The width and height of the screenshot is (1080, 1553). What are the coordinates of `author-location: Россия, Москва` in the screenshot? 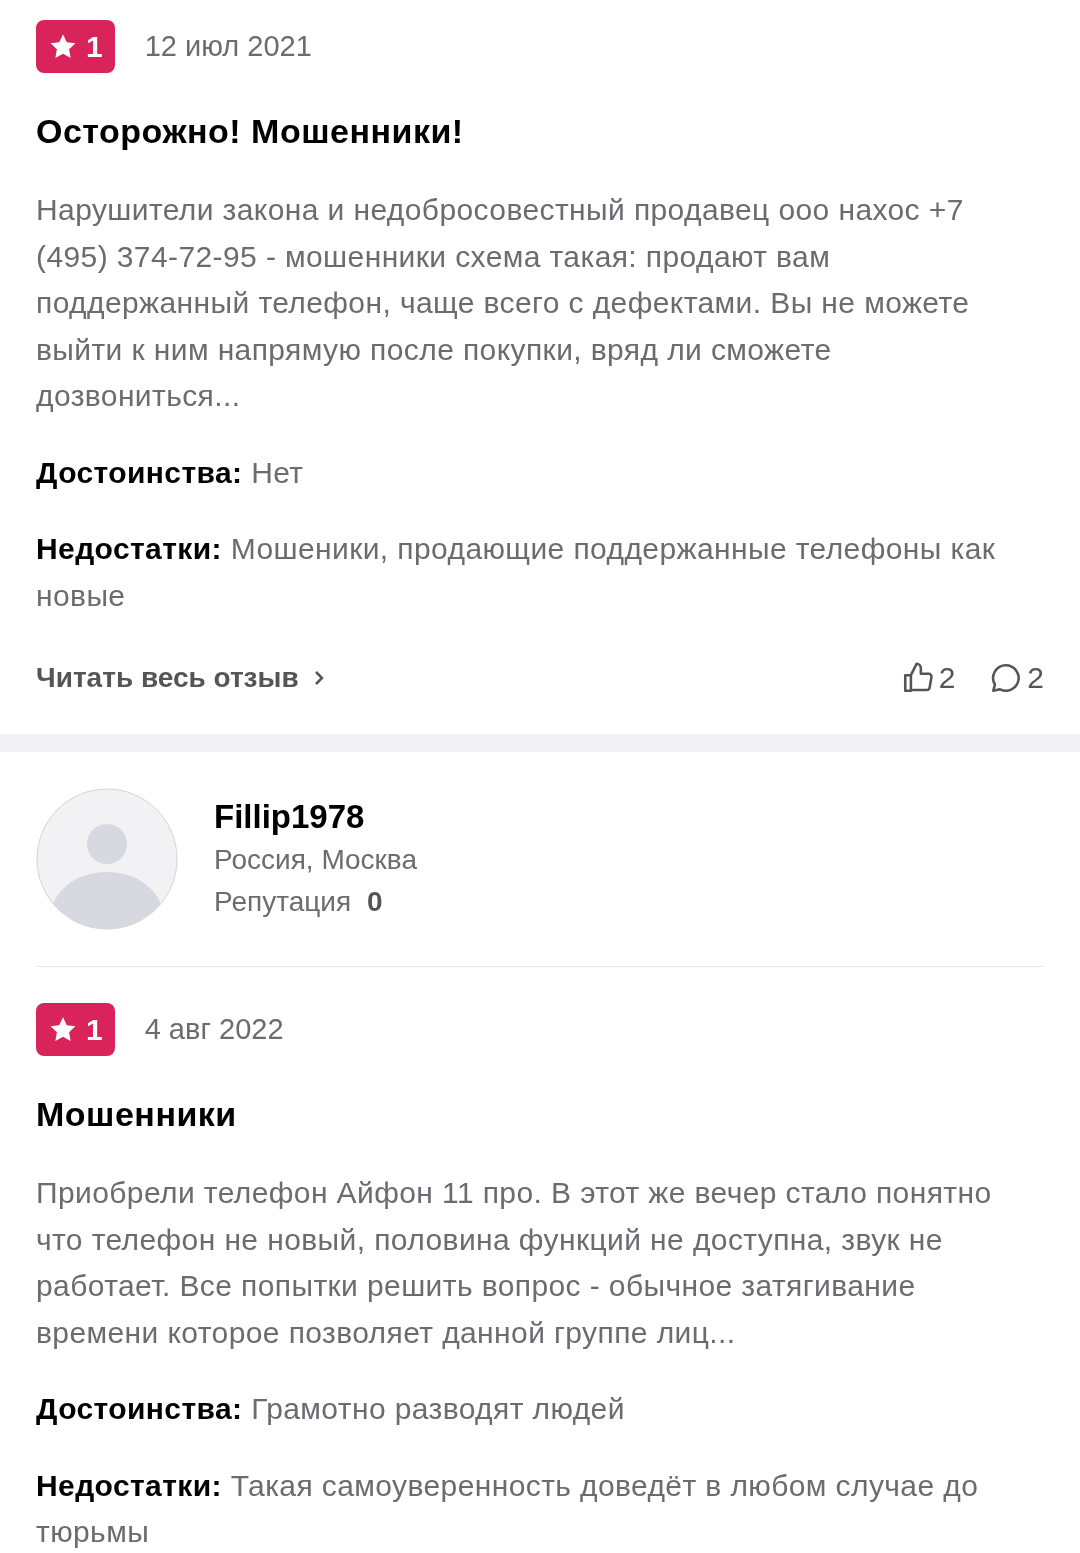 It's located at (315, 860).